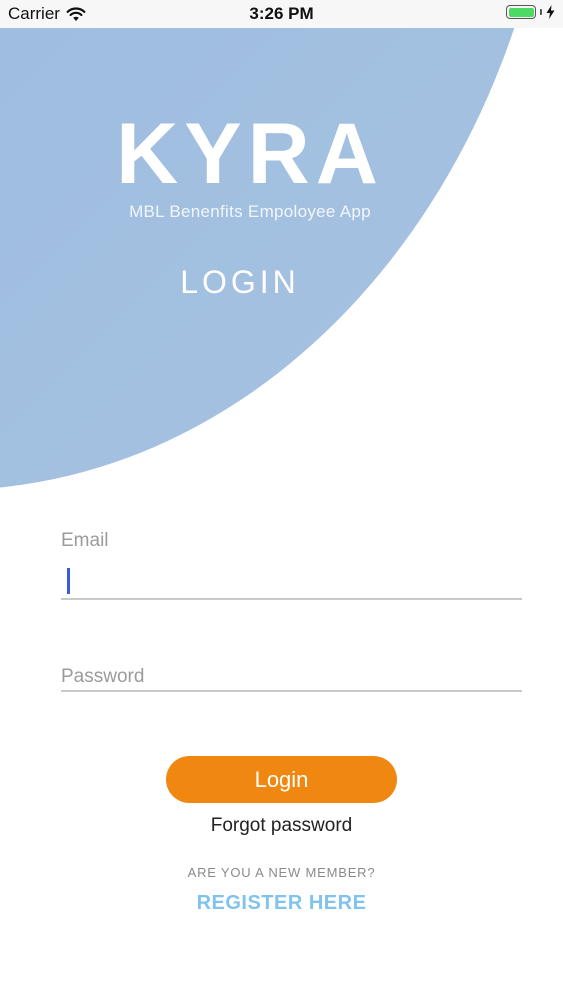 Image resolution: width=563 pixels, height=1000 pixels. I want to click on email-field: Email, so click(291, 565).